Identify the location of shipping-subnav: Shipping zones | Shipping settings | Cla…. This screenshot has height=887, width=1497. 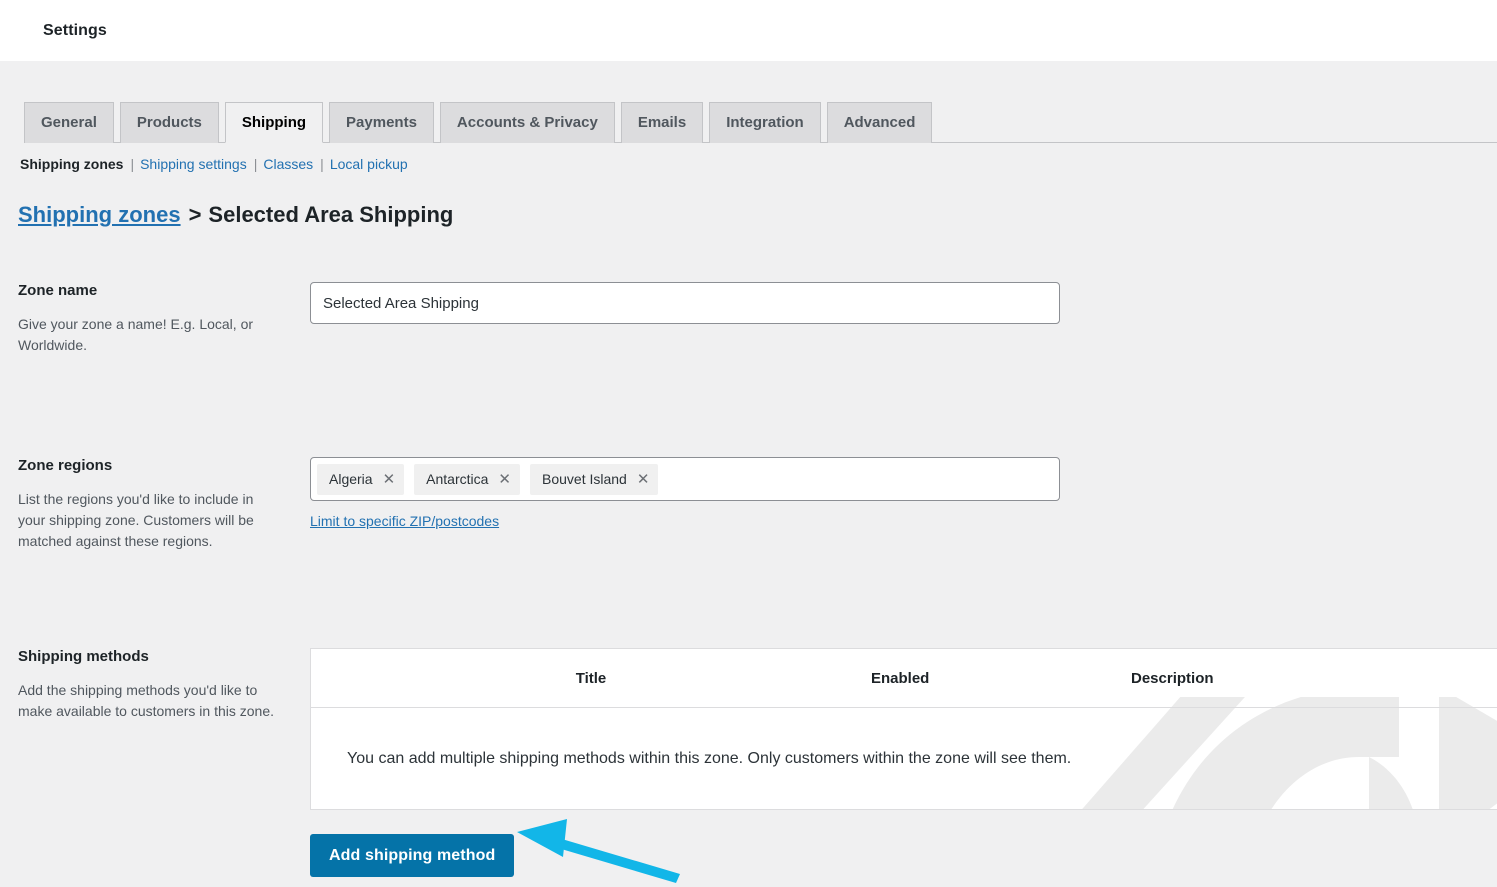
(748, 157).